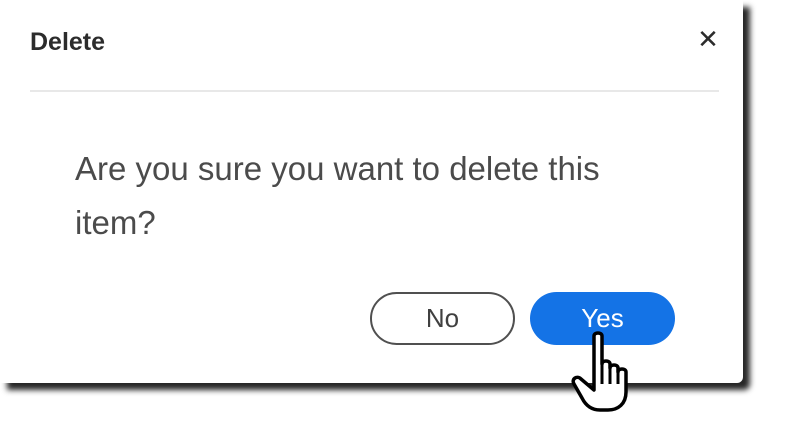 This screenshot has height=429, width=788. I want to click on dialog-title: Delete, so click(68, 42).